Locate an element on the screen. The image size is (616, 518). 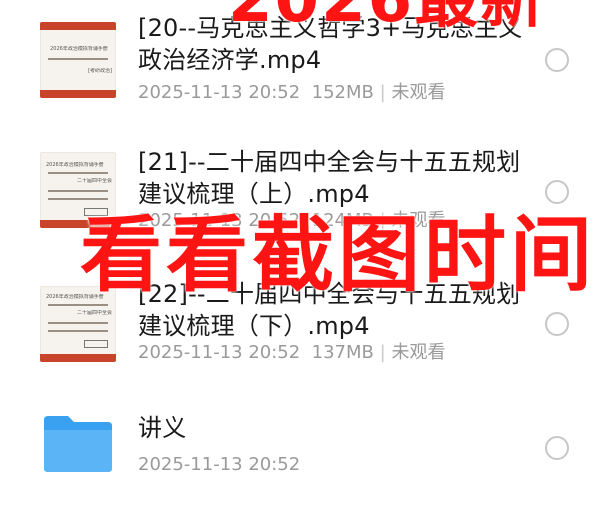
file-meta: 2025-11-13 20:52 152MB | 未观看 is located at coordinates (348, 93).